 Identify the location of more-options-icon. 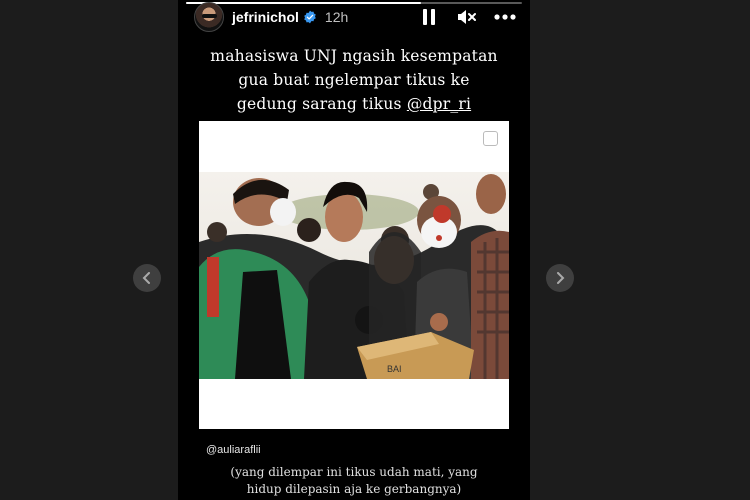
(505, 17).